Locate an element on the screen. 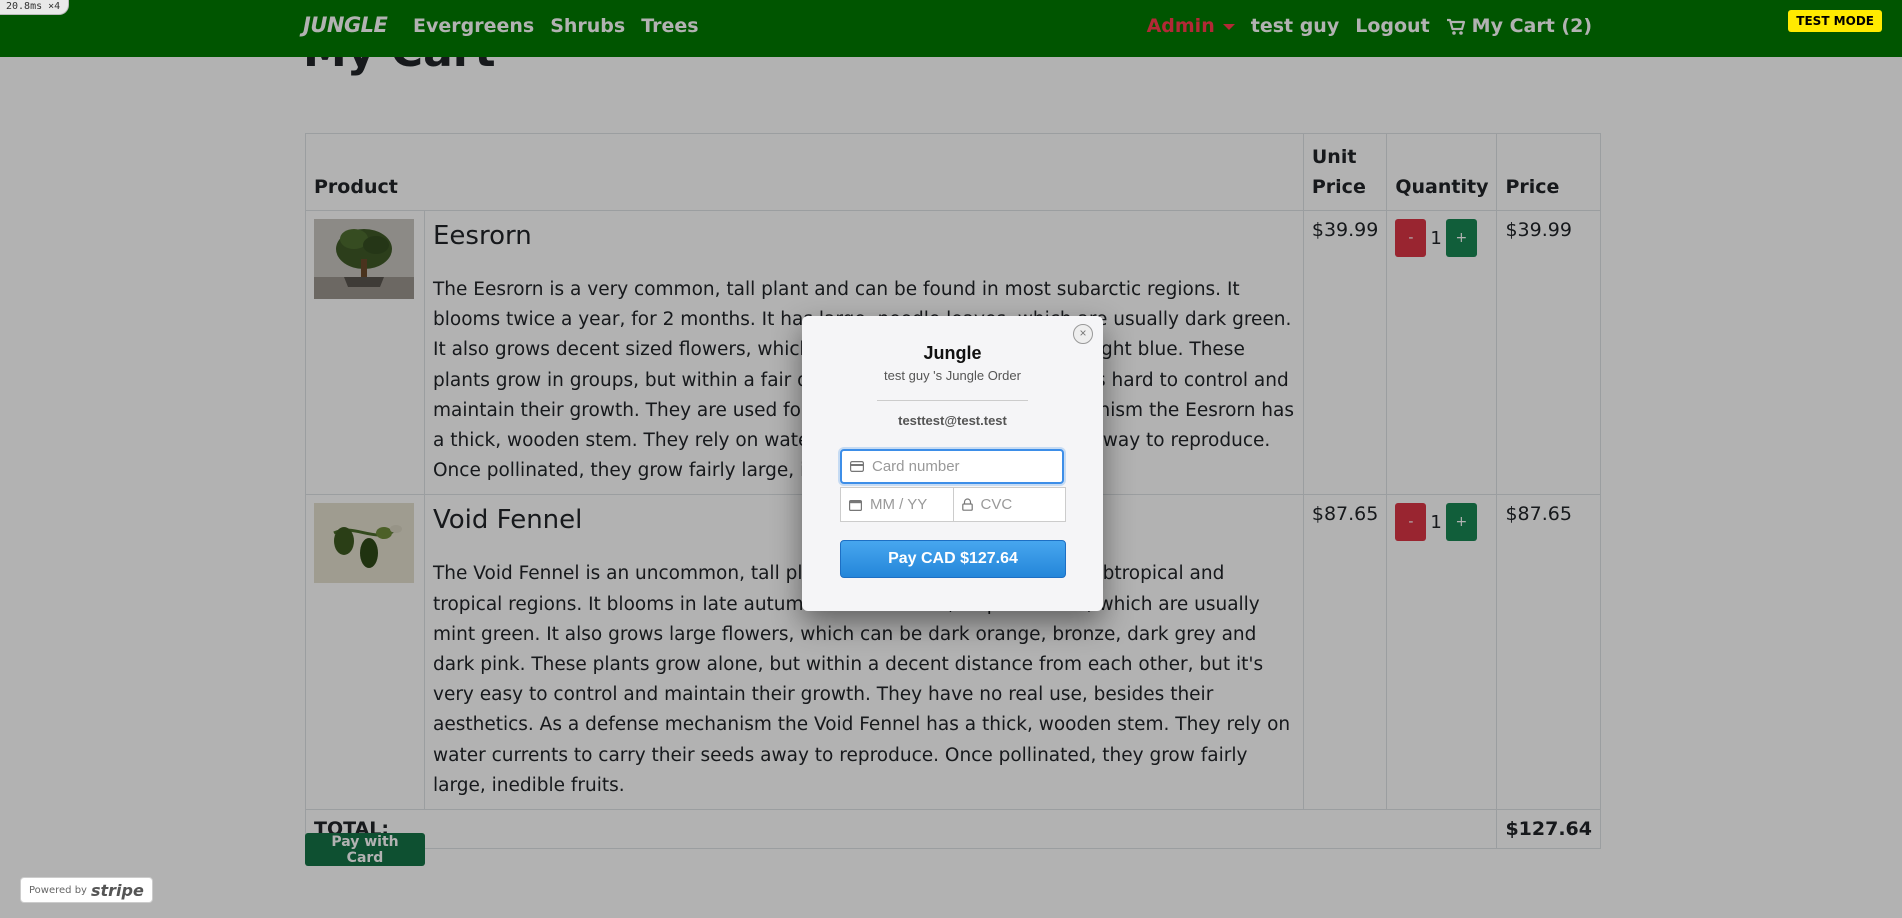  expiry-placeholder: MM / YY is located at coordinates (899, 504).